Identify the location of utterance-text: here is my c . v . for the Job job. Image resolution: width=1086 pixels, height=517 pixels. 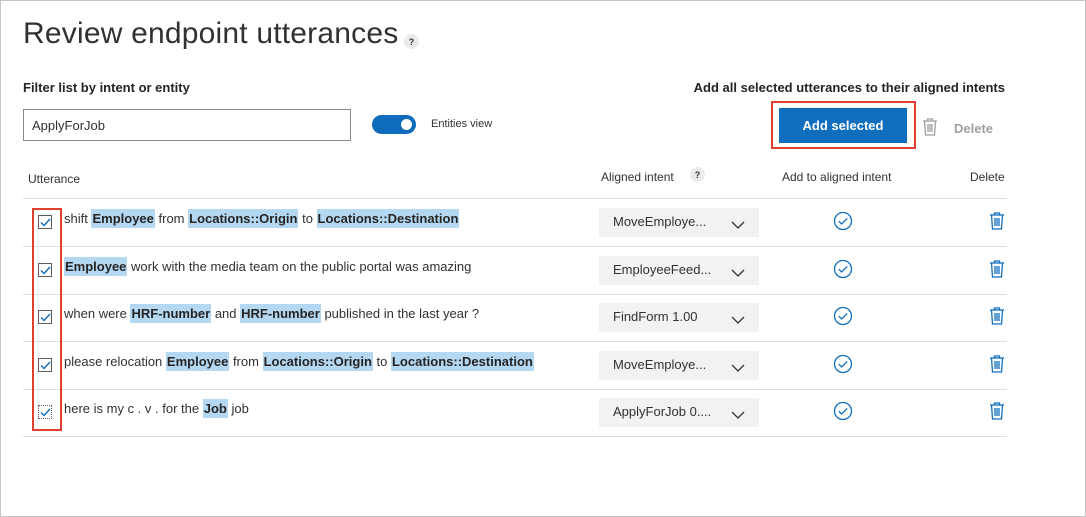
(156, 408).